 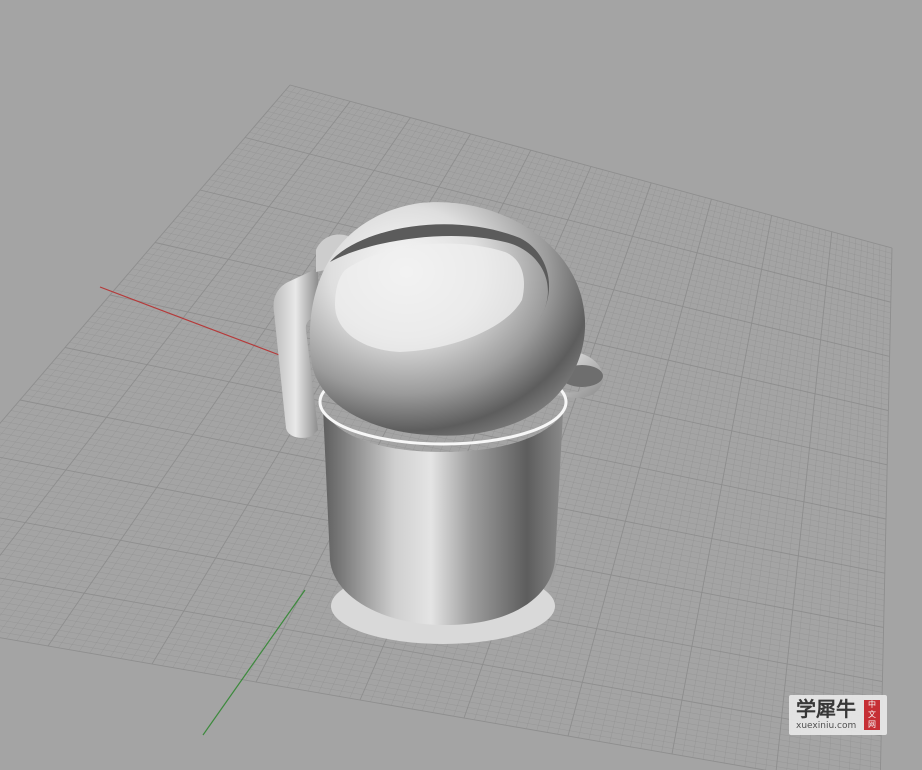 I want to click on watermark-seal-char: 文, so click(x=872, y=714).